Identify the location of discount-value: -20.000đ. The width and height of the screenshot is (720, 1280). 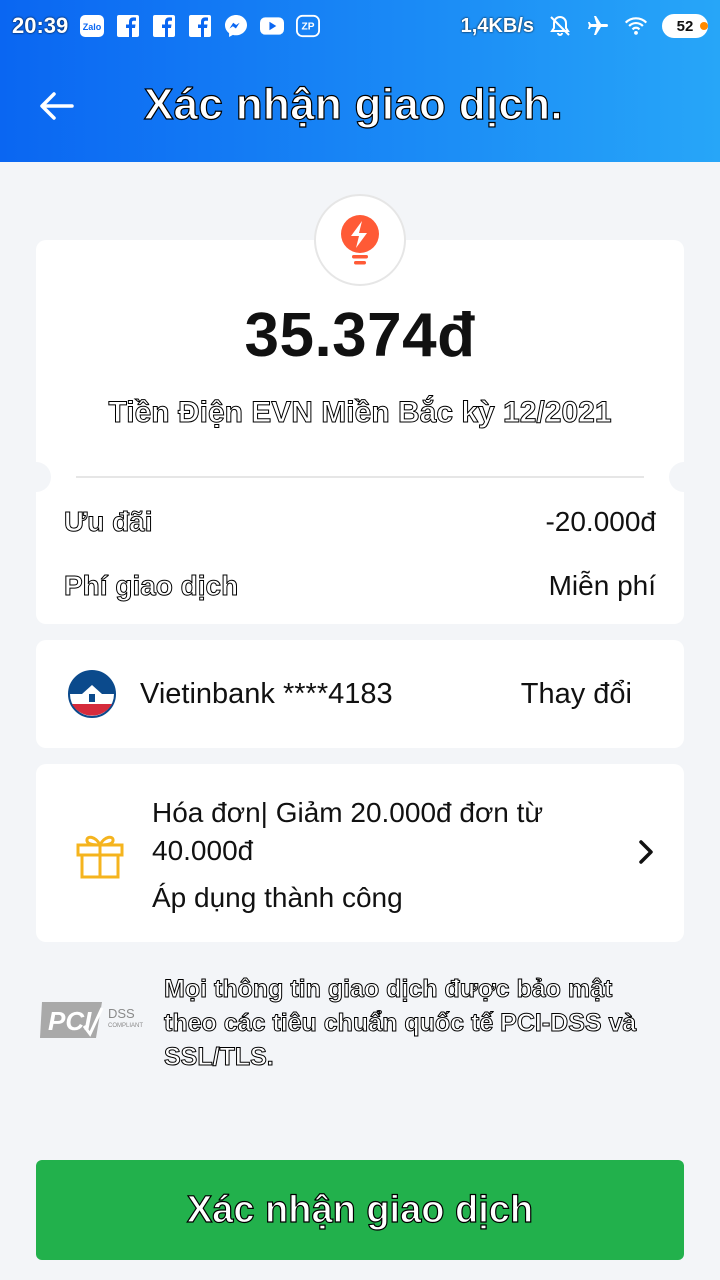
(600, 521).